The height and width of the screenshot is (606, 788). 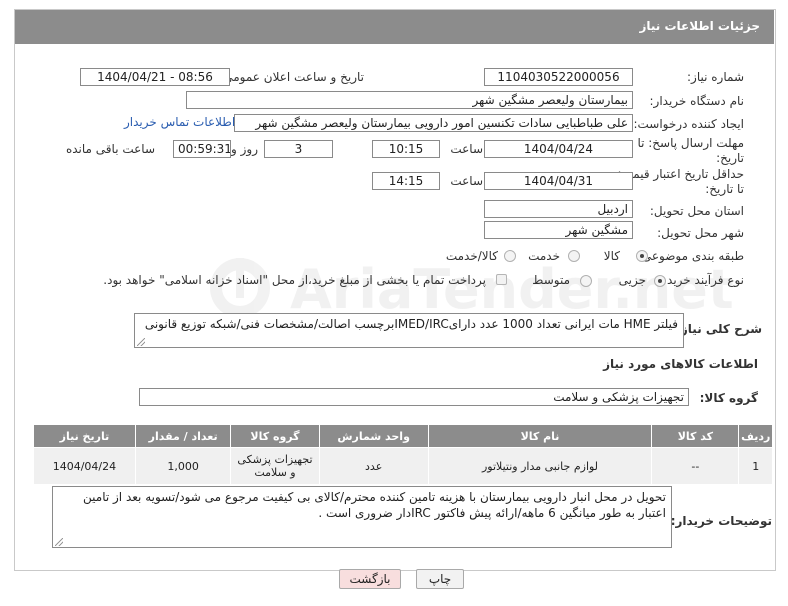 I want to click on city-field: مشگین شهر, so click(x=558, y=230).